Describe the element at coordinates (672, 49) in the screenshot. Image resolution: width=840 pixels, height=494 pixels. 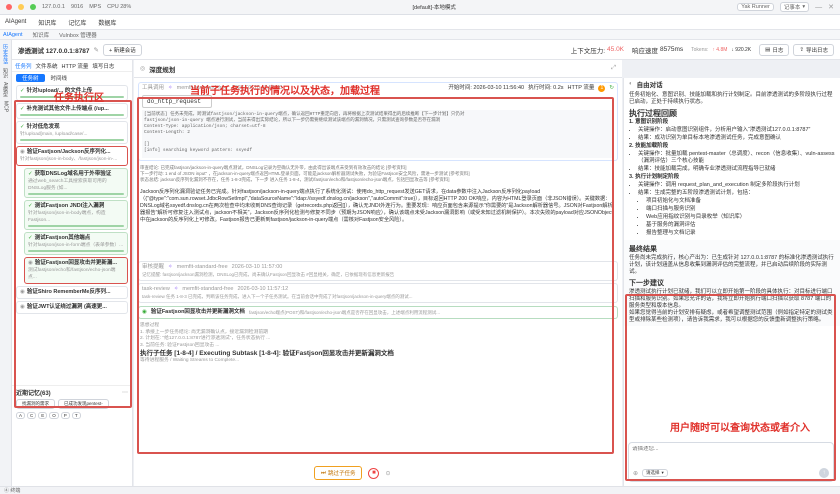
I see `response-speed-value: 8575ms` at that location.